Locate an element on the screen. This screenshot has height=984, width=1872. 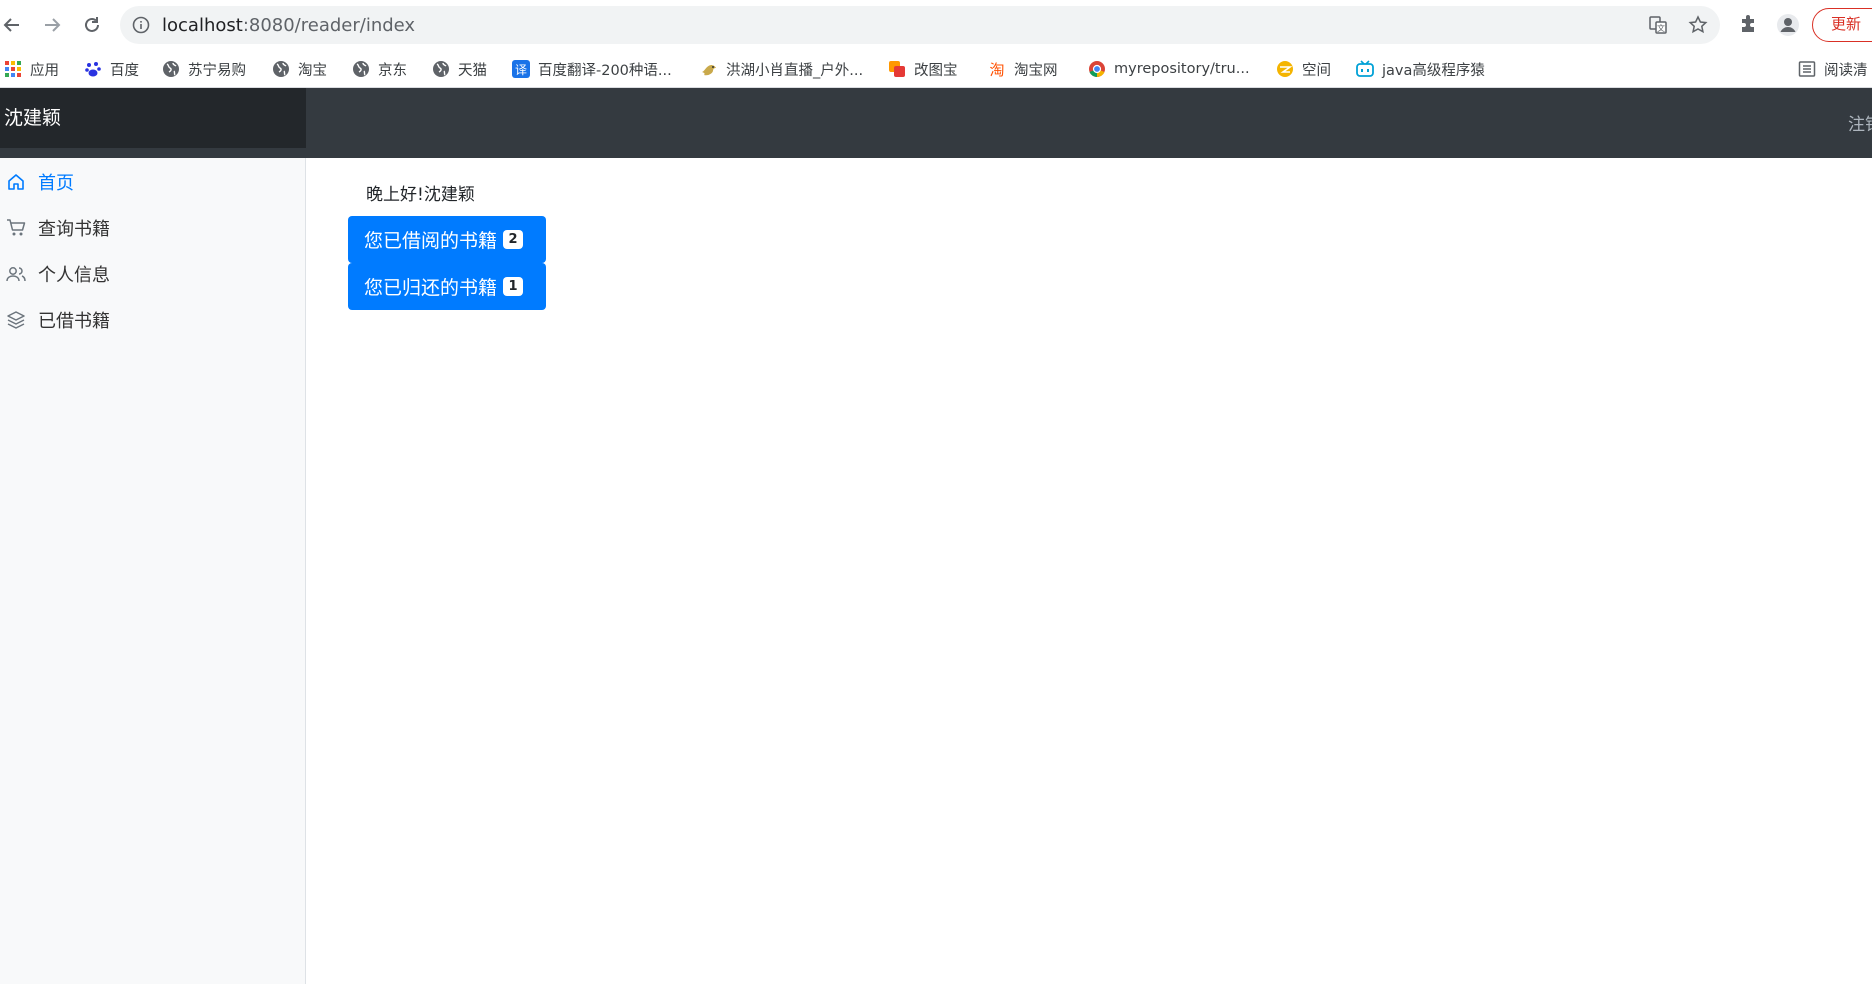
sidebar-item-label: 首页 is located at coordinates (56, 183).